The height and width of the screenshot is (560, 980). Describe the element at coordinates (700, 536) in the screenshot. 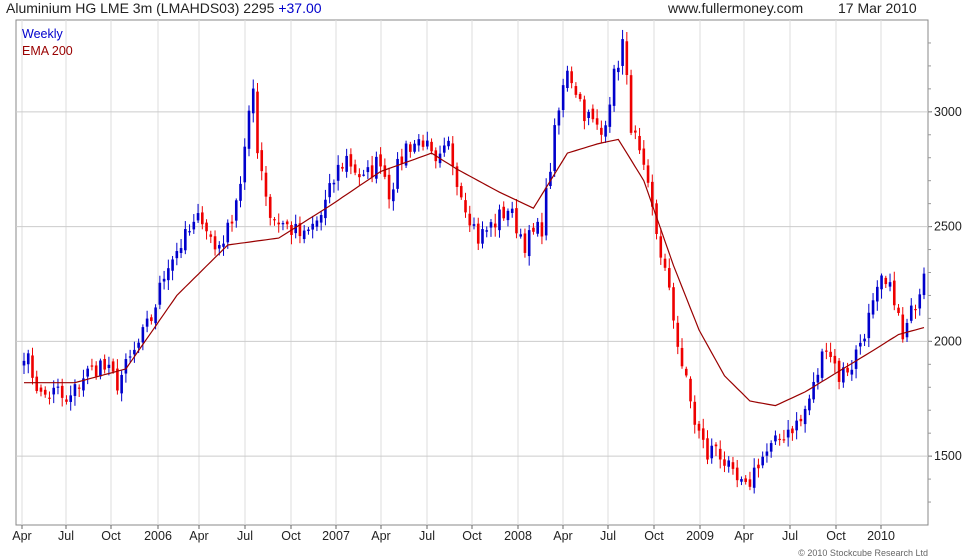

I see `x-tick-label: 2009` at that location.